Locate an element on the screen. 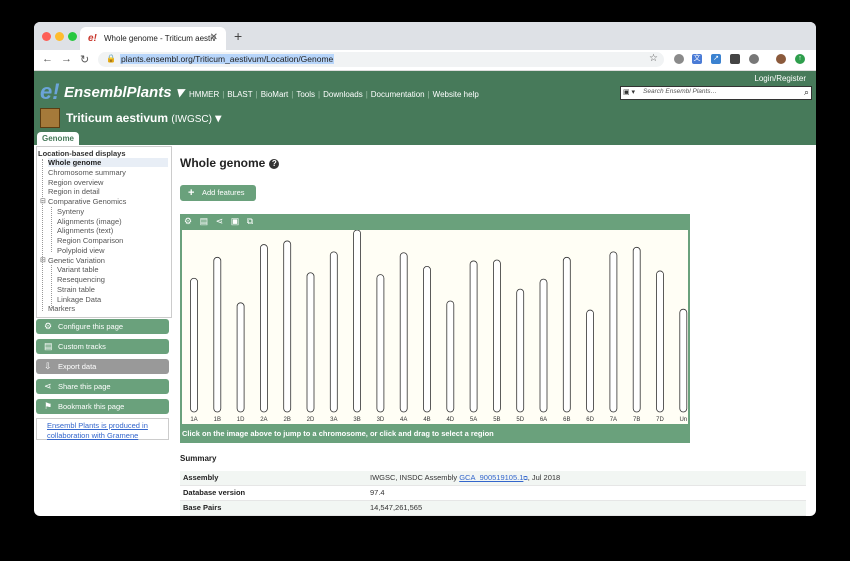 The image size is (850, 561). species-name: Triticum aestivum (IWGSC) ▾ is located at coordinates (143, 118).